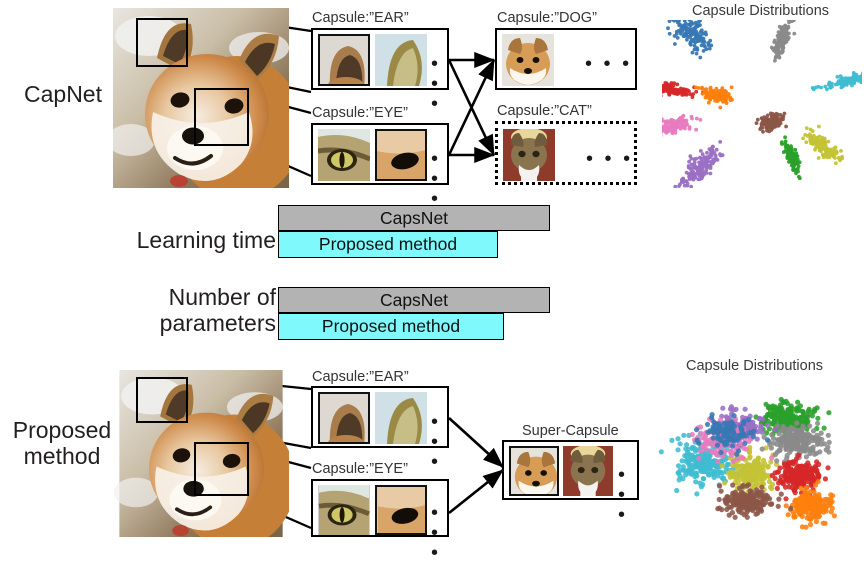 The width and height of the screenshot is (864, 564). Describe the element at coordinates (360, 469) in the screenshot. I see `capsule-eye-label-bottom: Capsule:”EYE”` at that location.